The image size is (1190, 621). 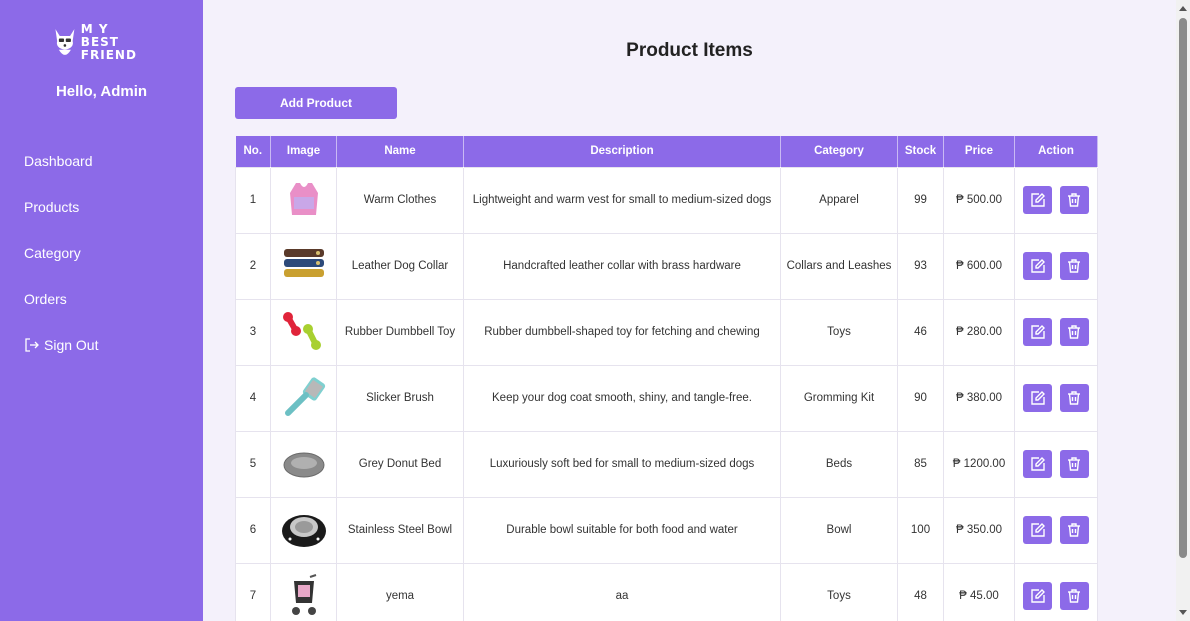 I want to click on cell-name: Warm Clothes, so click(x=400, y=200).